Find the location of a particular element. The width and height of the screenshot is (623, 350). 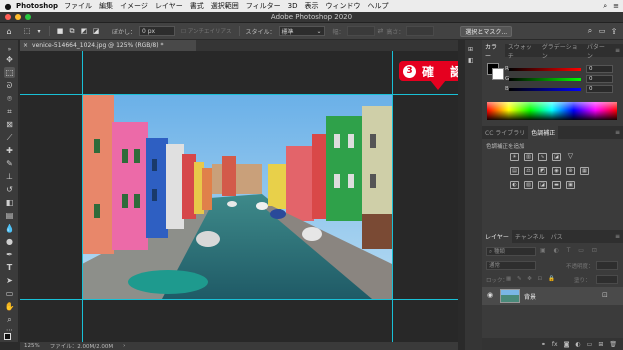

apple-icon: ● is located at coordinates (8, 6).